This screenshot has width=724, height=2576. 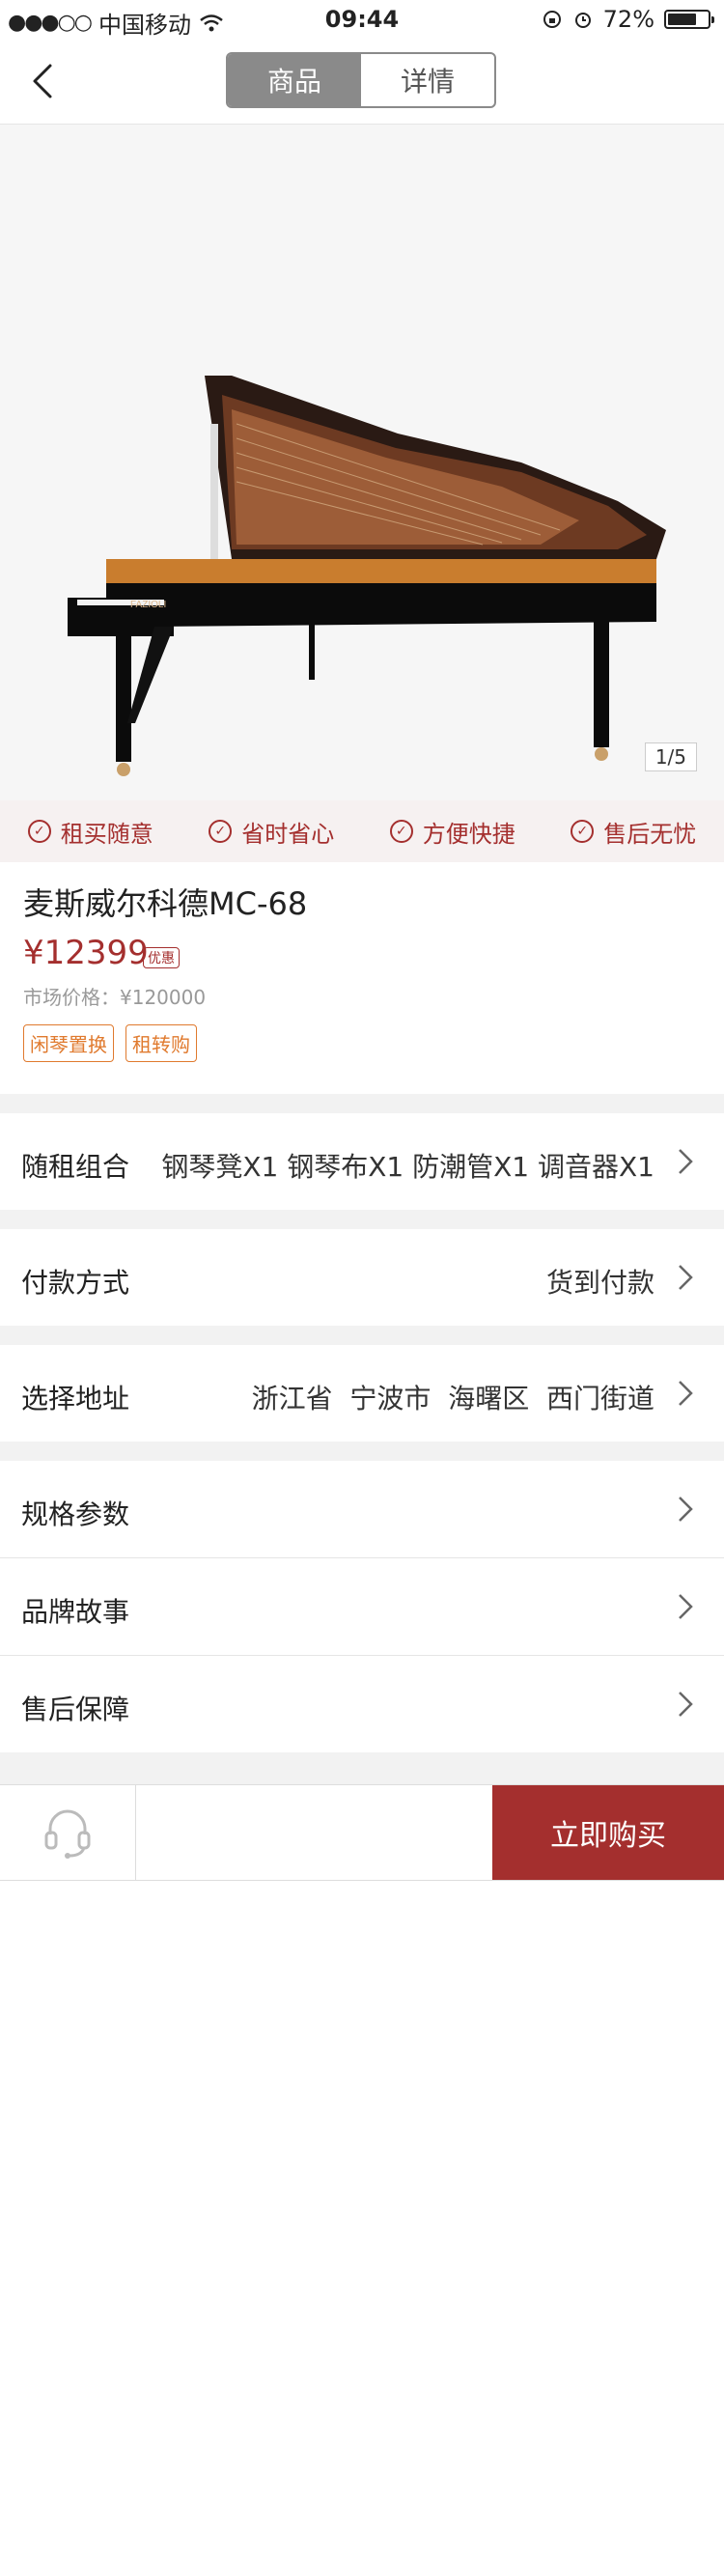 I want to click on promise-item: ✓ 省时省心, so click(x=271, y=832).